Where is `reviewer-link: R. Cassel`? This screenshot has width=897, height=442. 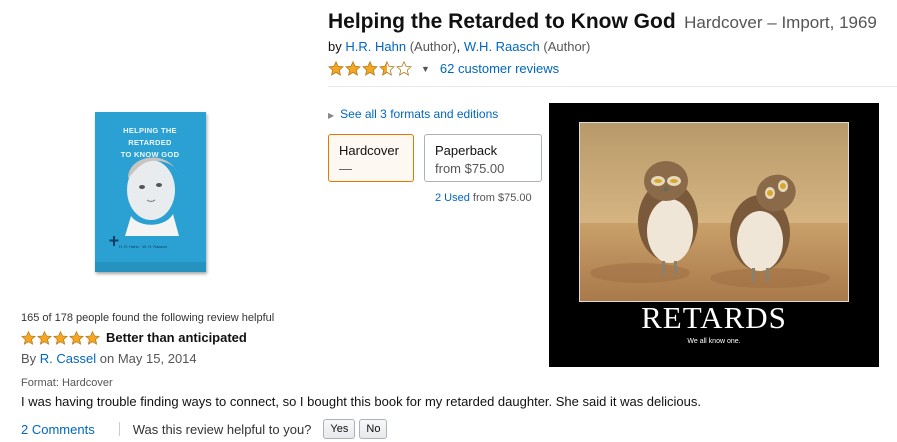 reviewer-link: R. Cassel is located at coordinates (68, 358).